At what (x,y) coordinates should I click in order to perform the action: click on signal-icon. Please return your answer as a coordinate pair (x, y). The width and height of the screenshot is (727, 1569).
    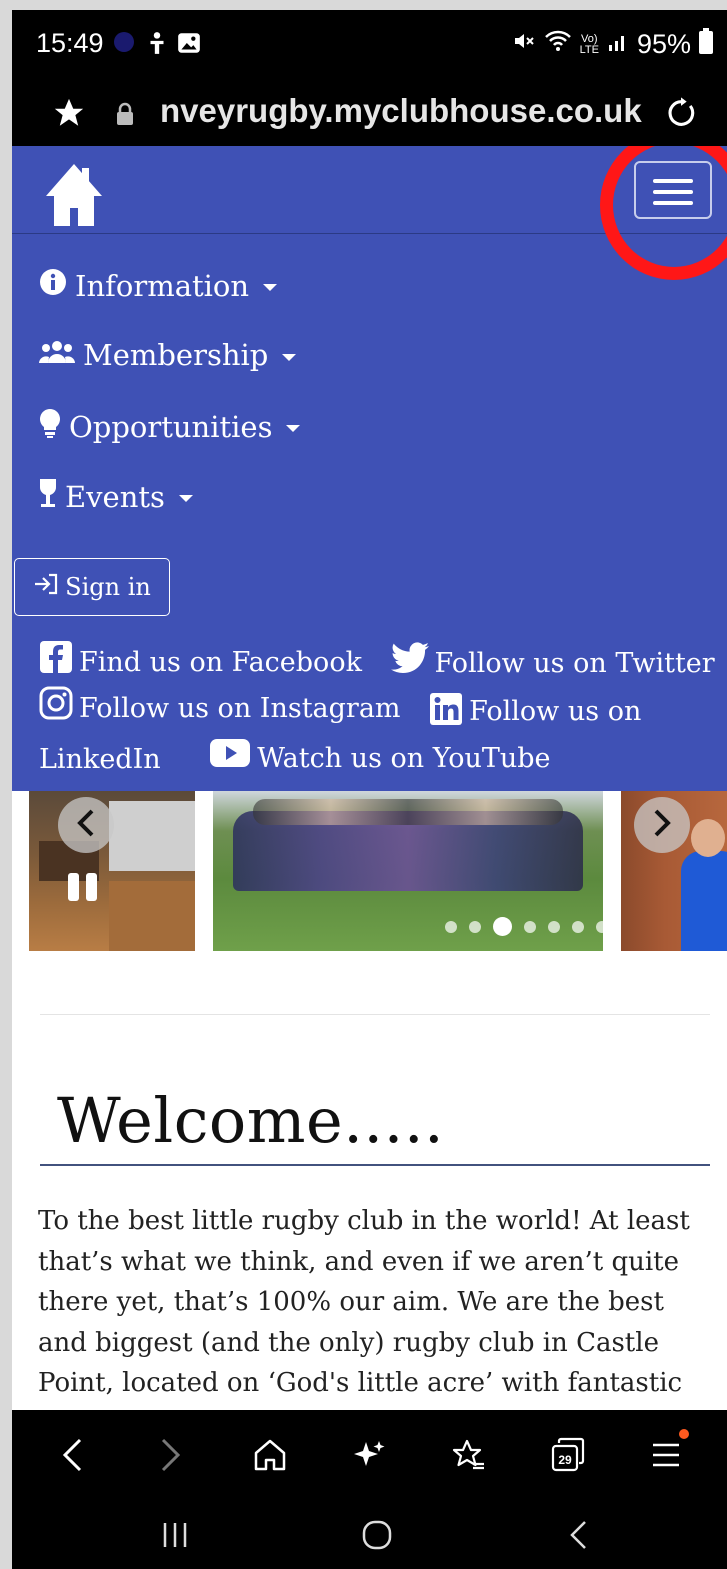
    Looking at the image, I should click on (618, 44).